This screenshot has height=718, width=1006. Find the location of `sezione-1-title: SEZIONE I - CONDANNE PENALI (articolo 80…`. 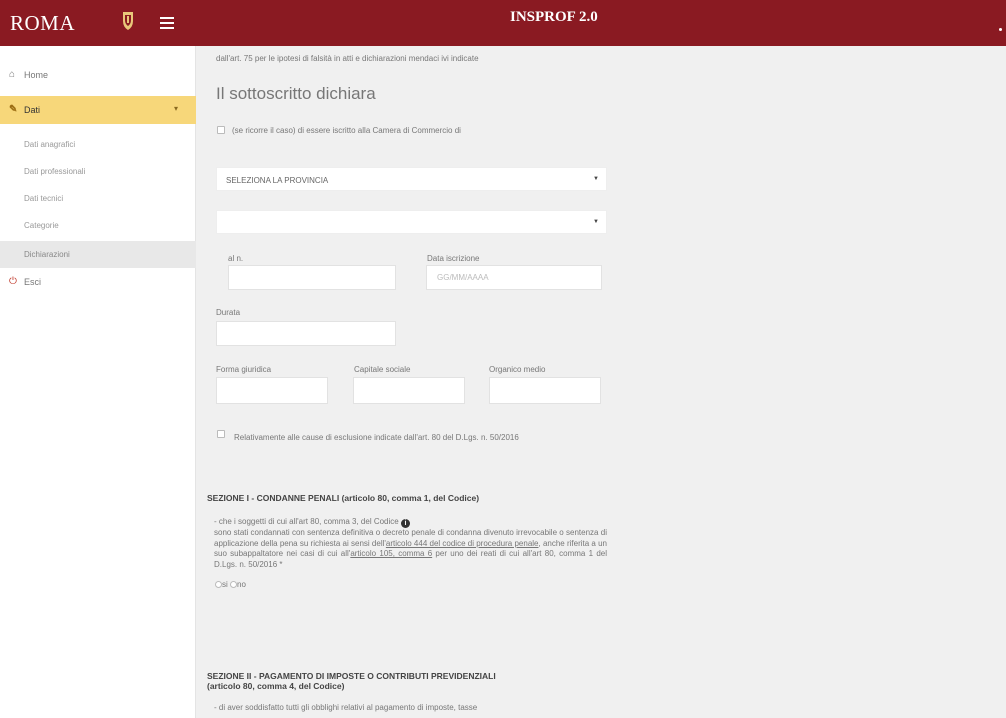

sezione-1-title: SEZIONE I - CONDANNE PENALI (articolo 80… is located at coordinates (343, 498).